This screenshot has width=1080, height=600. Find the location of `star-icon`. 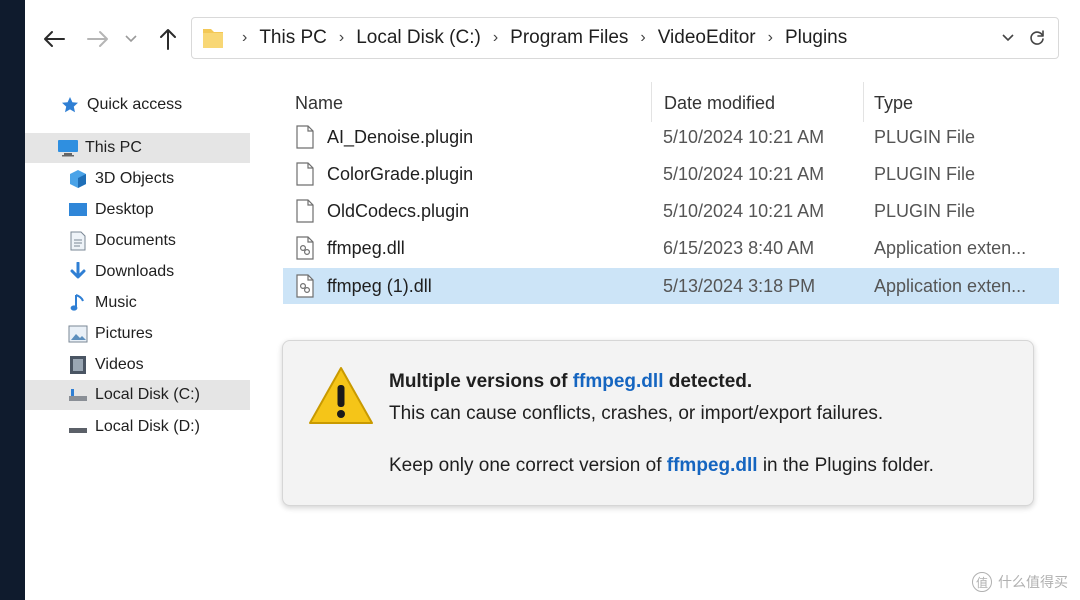

star-icon is located at coordinates (70, 105).